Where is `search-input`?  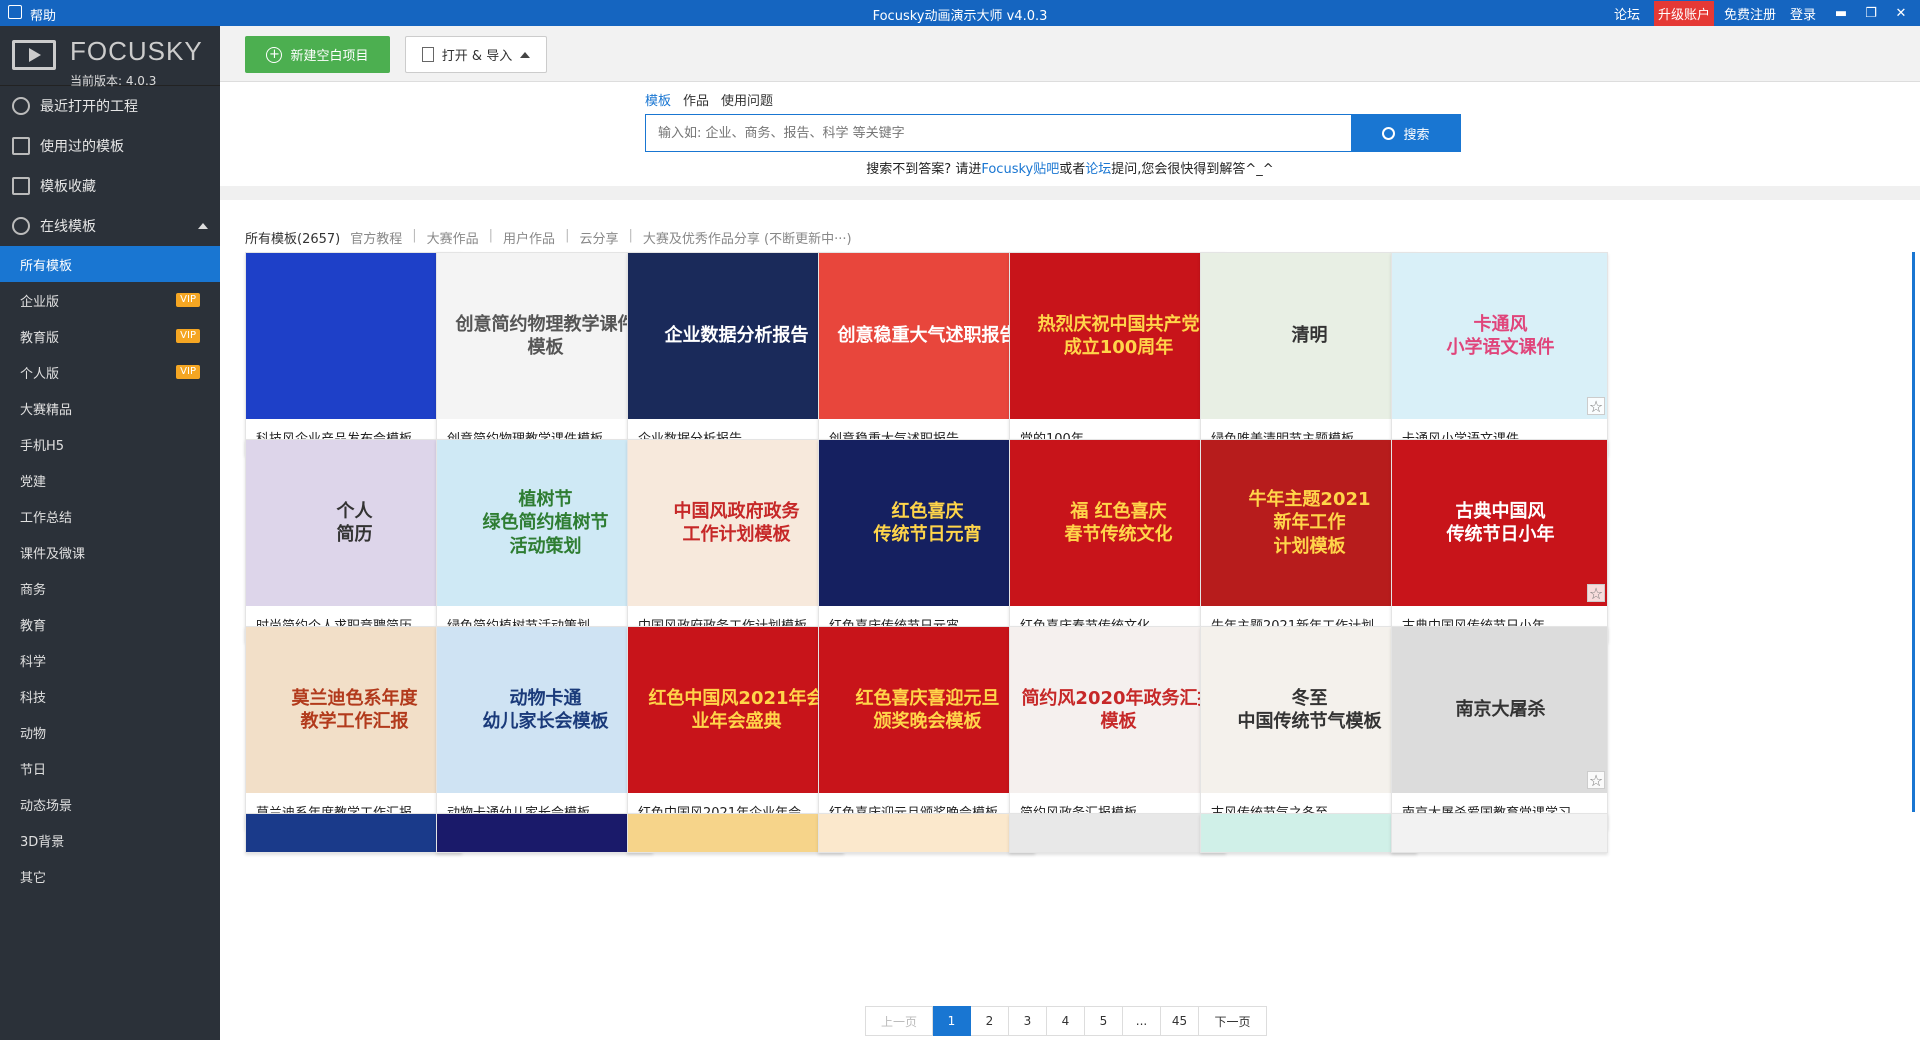 search-input is located at coordinates (1016, 133).